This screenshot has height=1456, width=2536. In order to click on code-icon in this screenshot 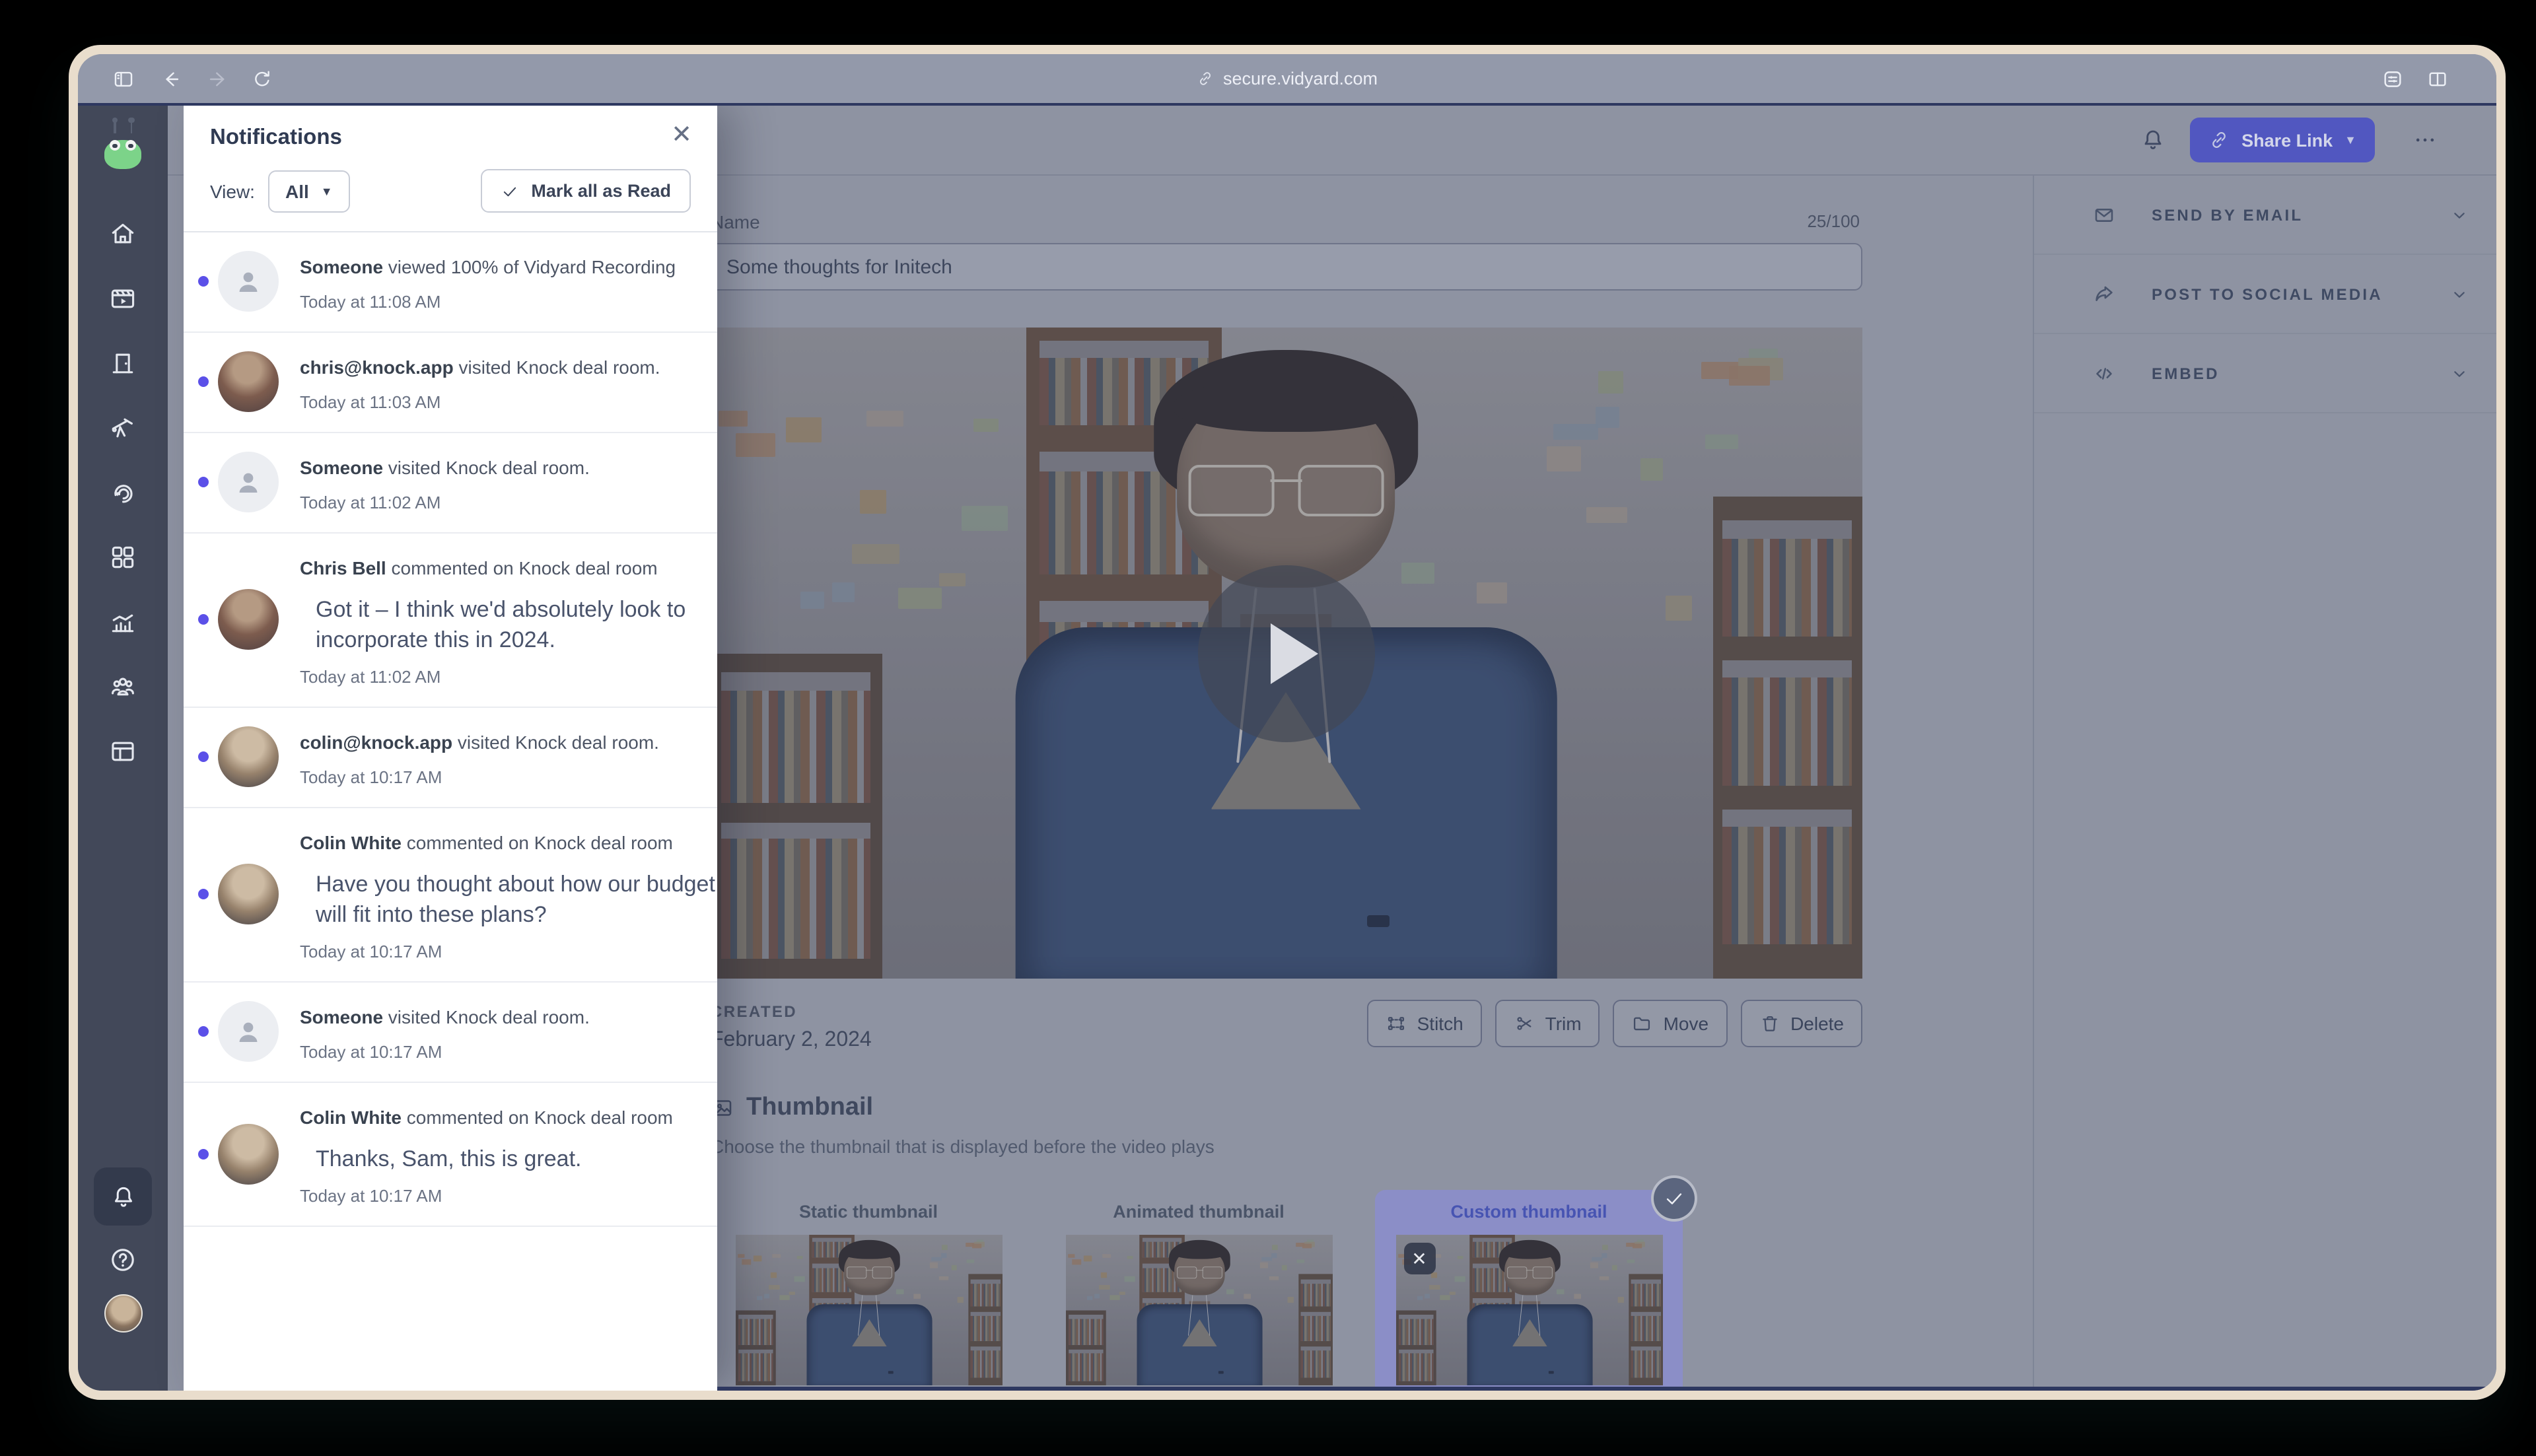, I will do `click(2104, 373)`.